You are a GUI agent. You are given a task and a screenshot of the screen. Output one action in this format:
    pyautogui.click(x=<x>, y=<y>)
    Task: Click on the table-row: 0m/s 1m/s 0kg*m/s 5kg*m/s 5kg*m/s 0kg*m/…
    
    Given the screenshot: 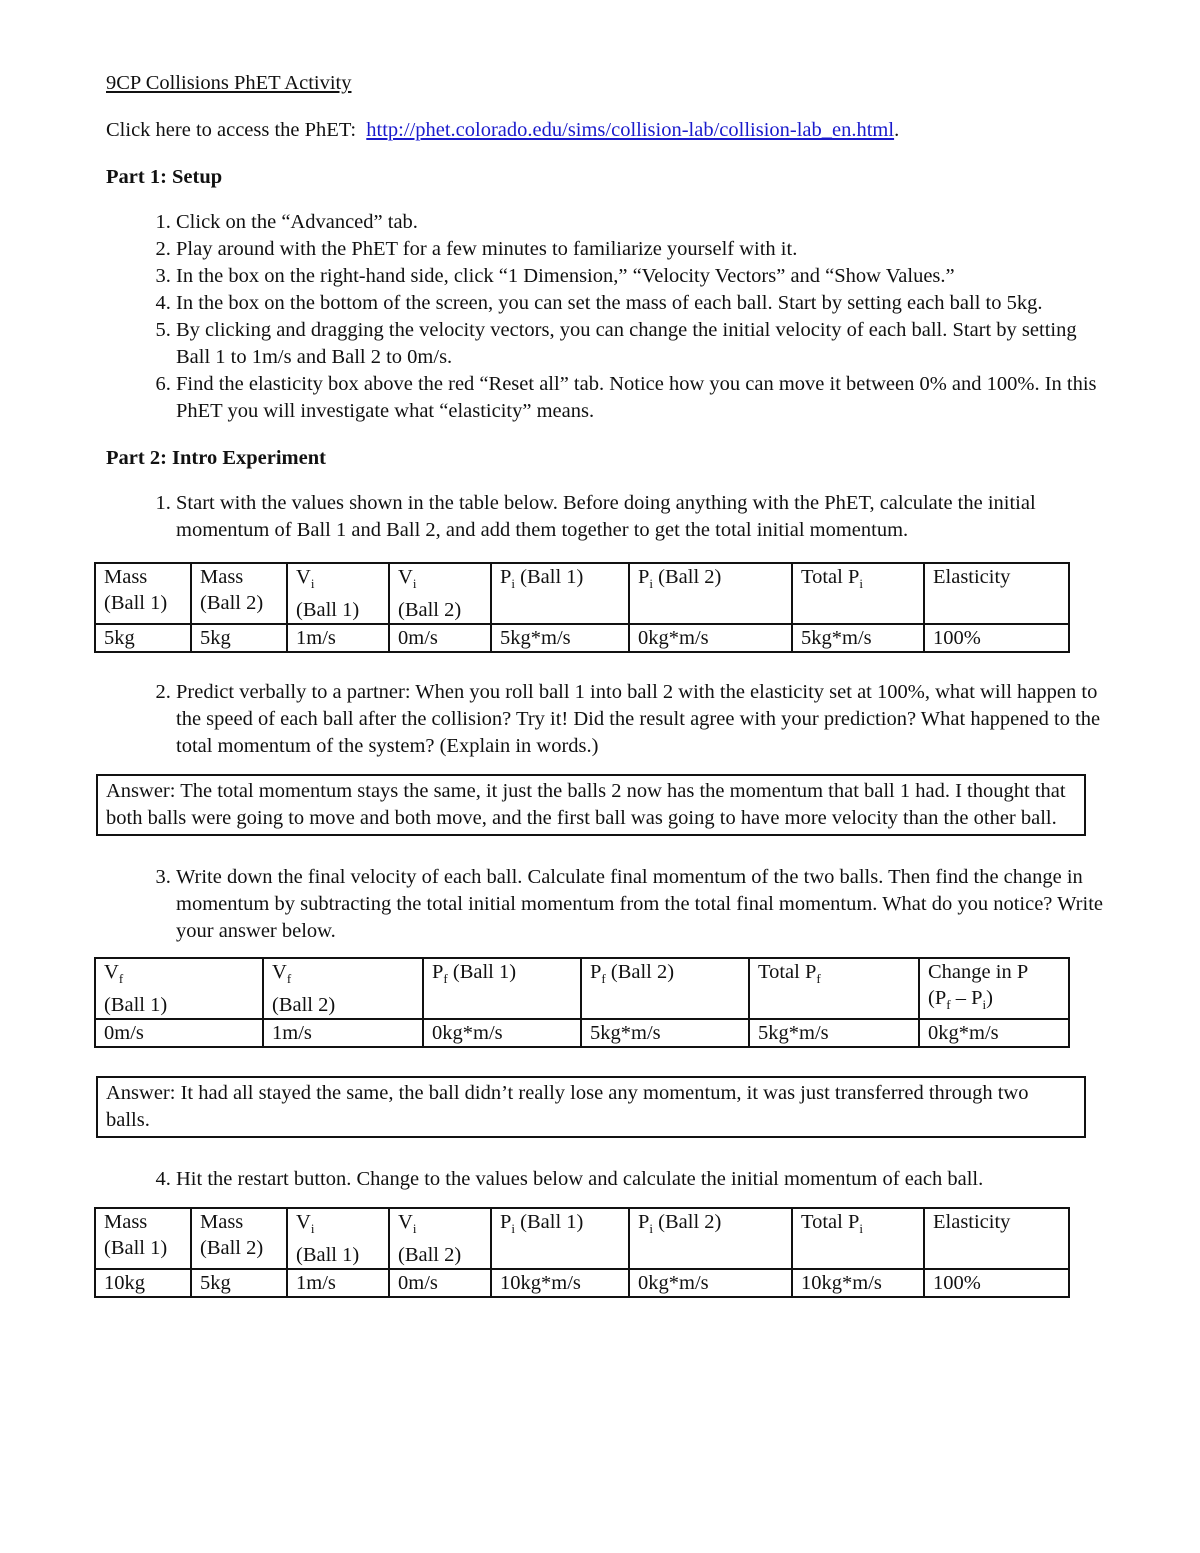 What is the action you would take?
    pyautogui.click(x=582, y=1033)
    